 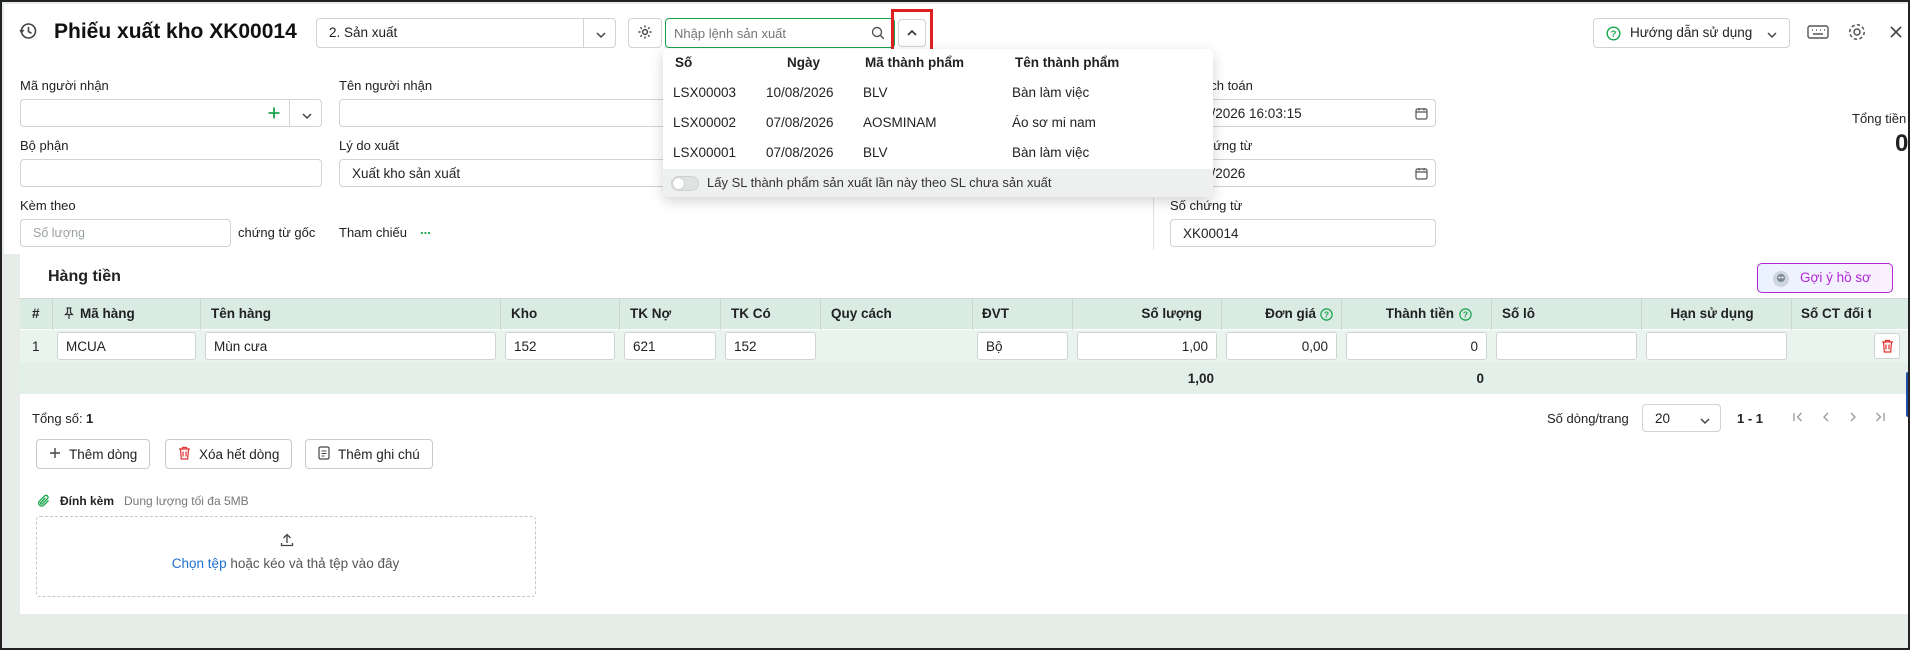 What do you see at coordinates (186, 501) in the screenshot?
I see `attachment-limit: Dung lượng tối đa 5MB` at bounding box center [186, 501].